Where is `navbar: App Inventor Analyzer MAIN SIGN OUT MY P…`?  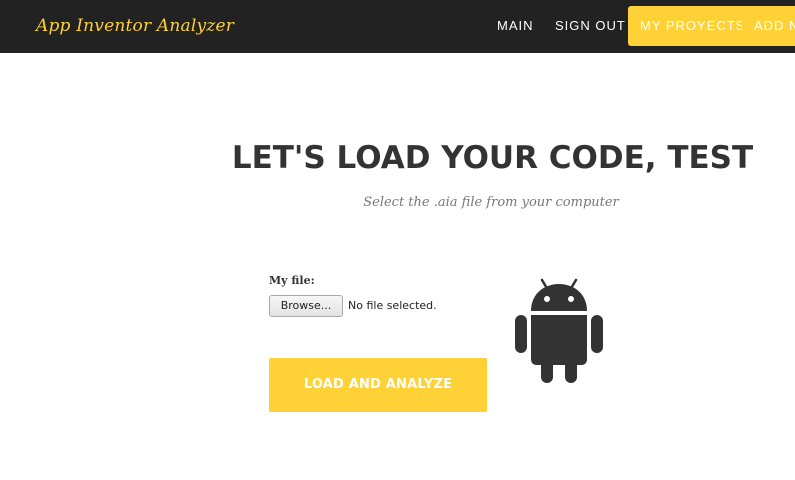
navbar: App Inventor Analyzer MAIN SIGN OUT MY P… is located at coordinates (397, 26).